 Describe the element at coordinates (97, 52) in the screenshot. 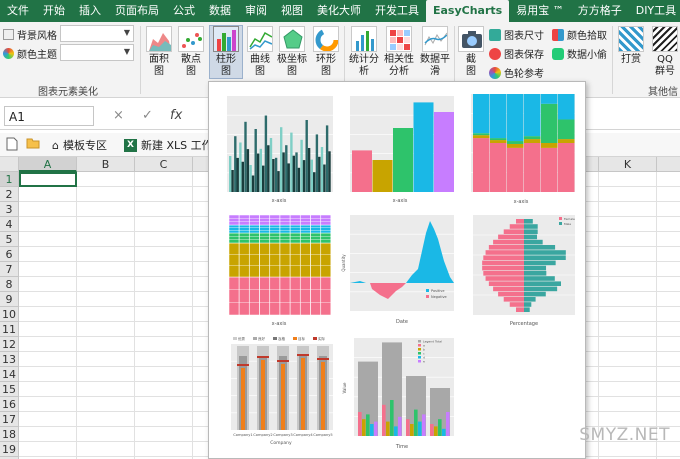

I see `color-theme-combo: ▼` at that location.